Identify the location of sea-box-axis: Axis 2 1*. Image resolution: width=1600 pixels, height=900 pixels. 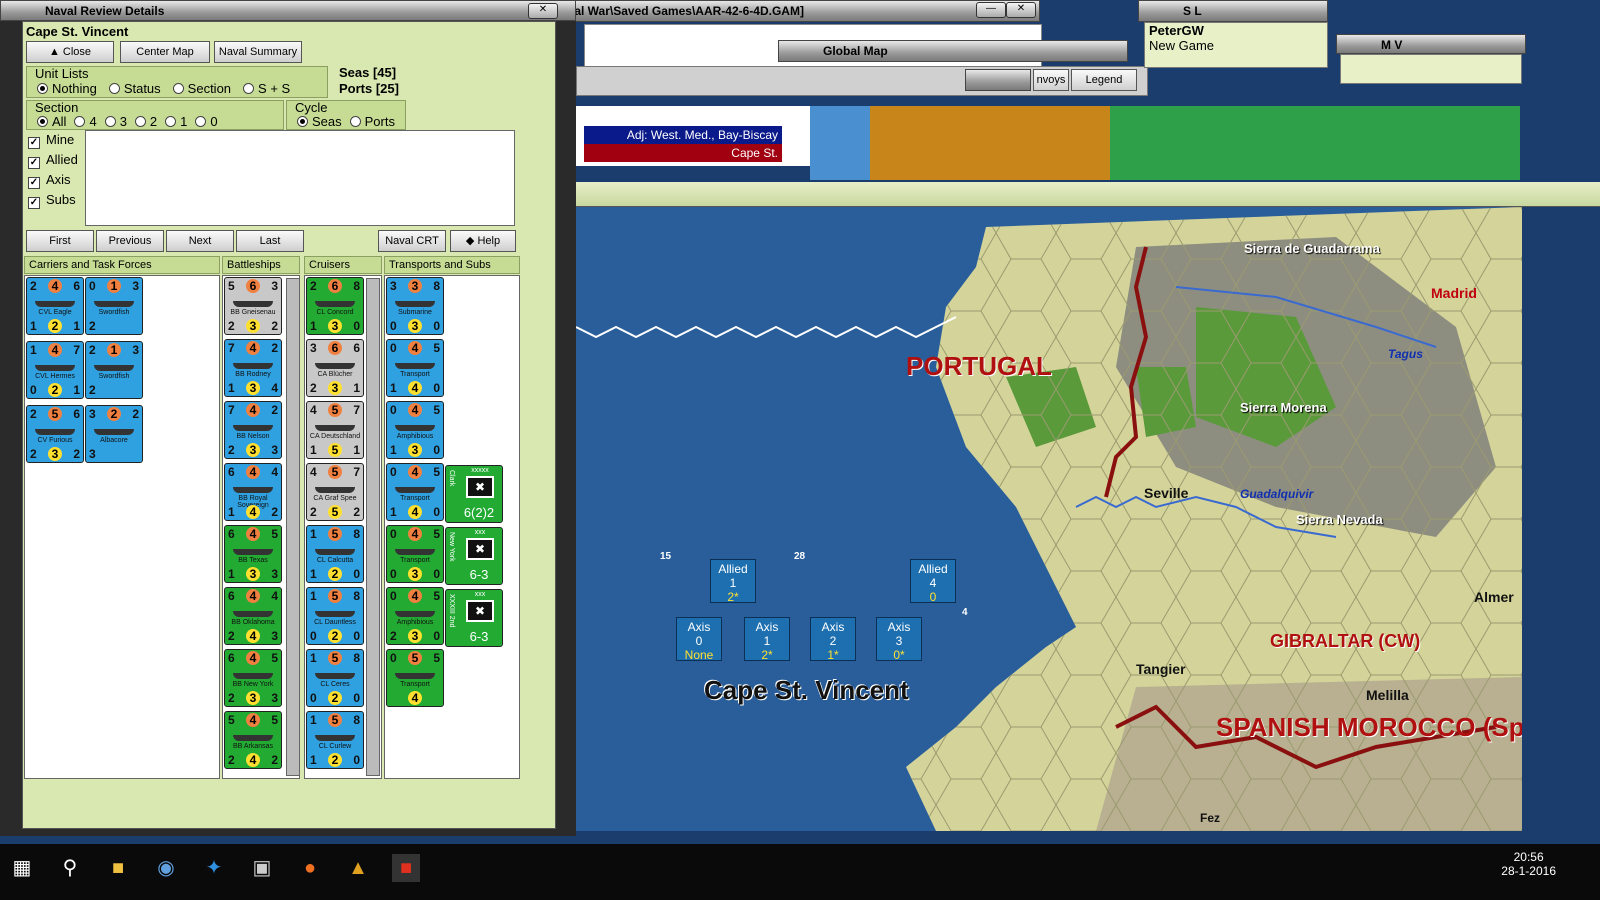
(833, 639).